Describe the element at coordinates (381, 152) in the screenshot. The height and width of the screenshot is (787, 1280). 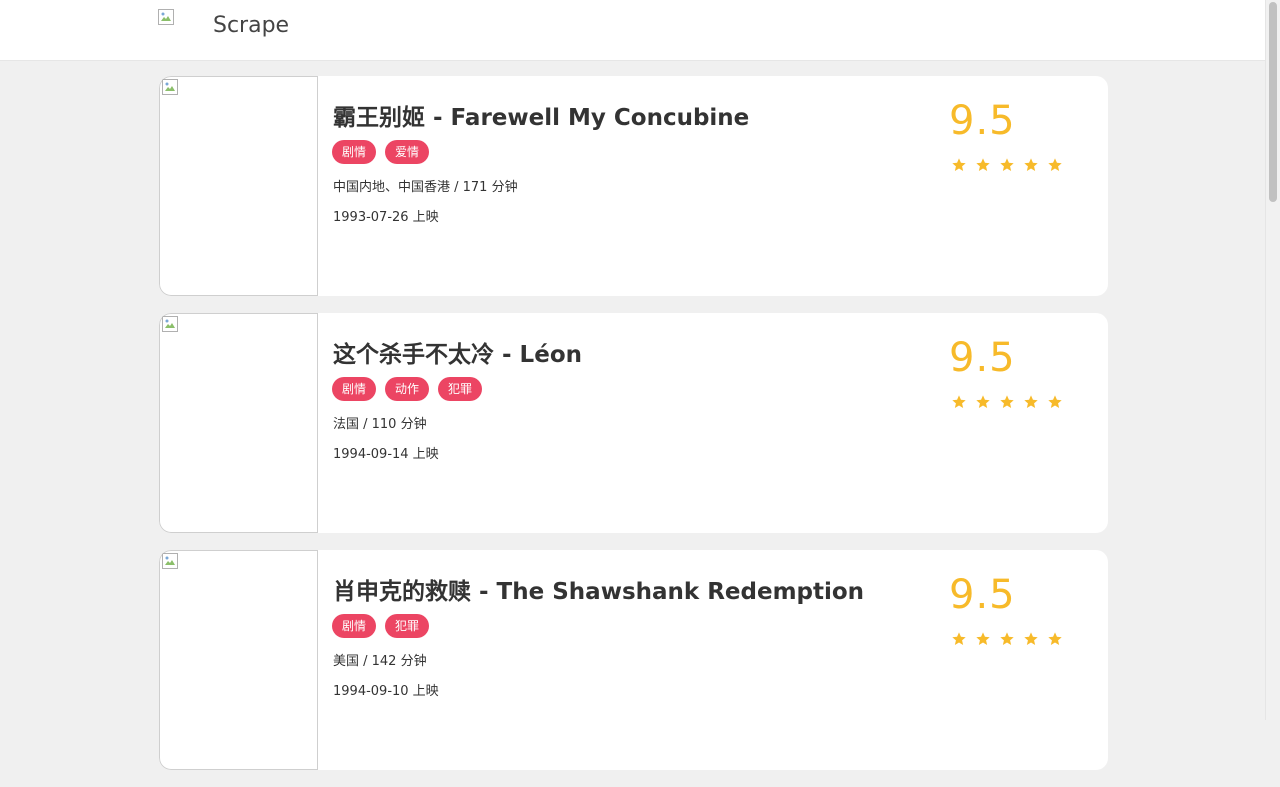
I see `movie-tags: 剧情 爱情` at that location.